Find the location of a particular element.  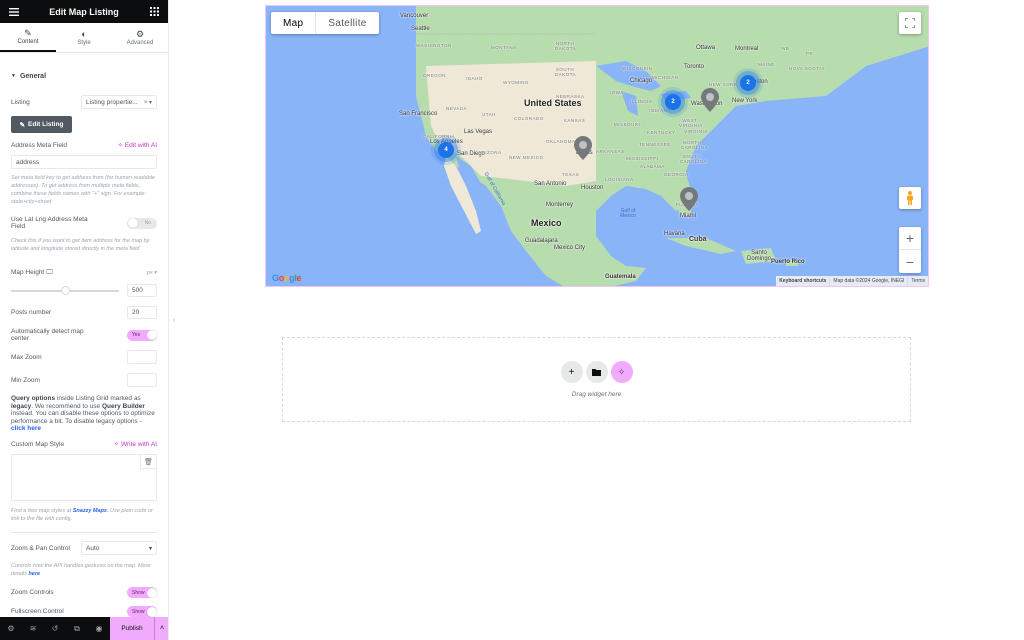

settings-gear-icon: ⚙ is located at coordinates (11, 628).